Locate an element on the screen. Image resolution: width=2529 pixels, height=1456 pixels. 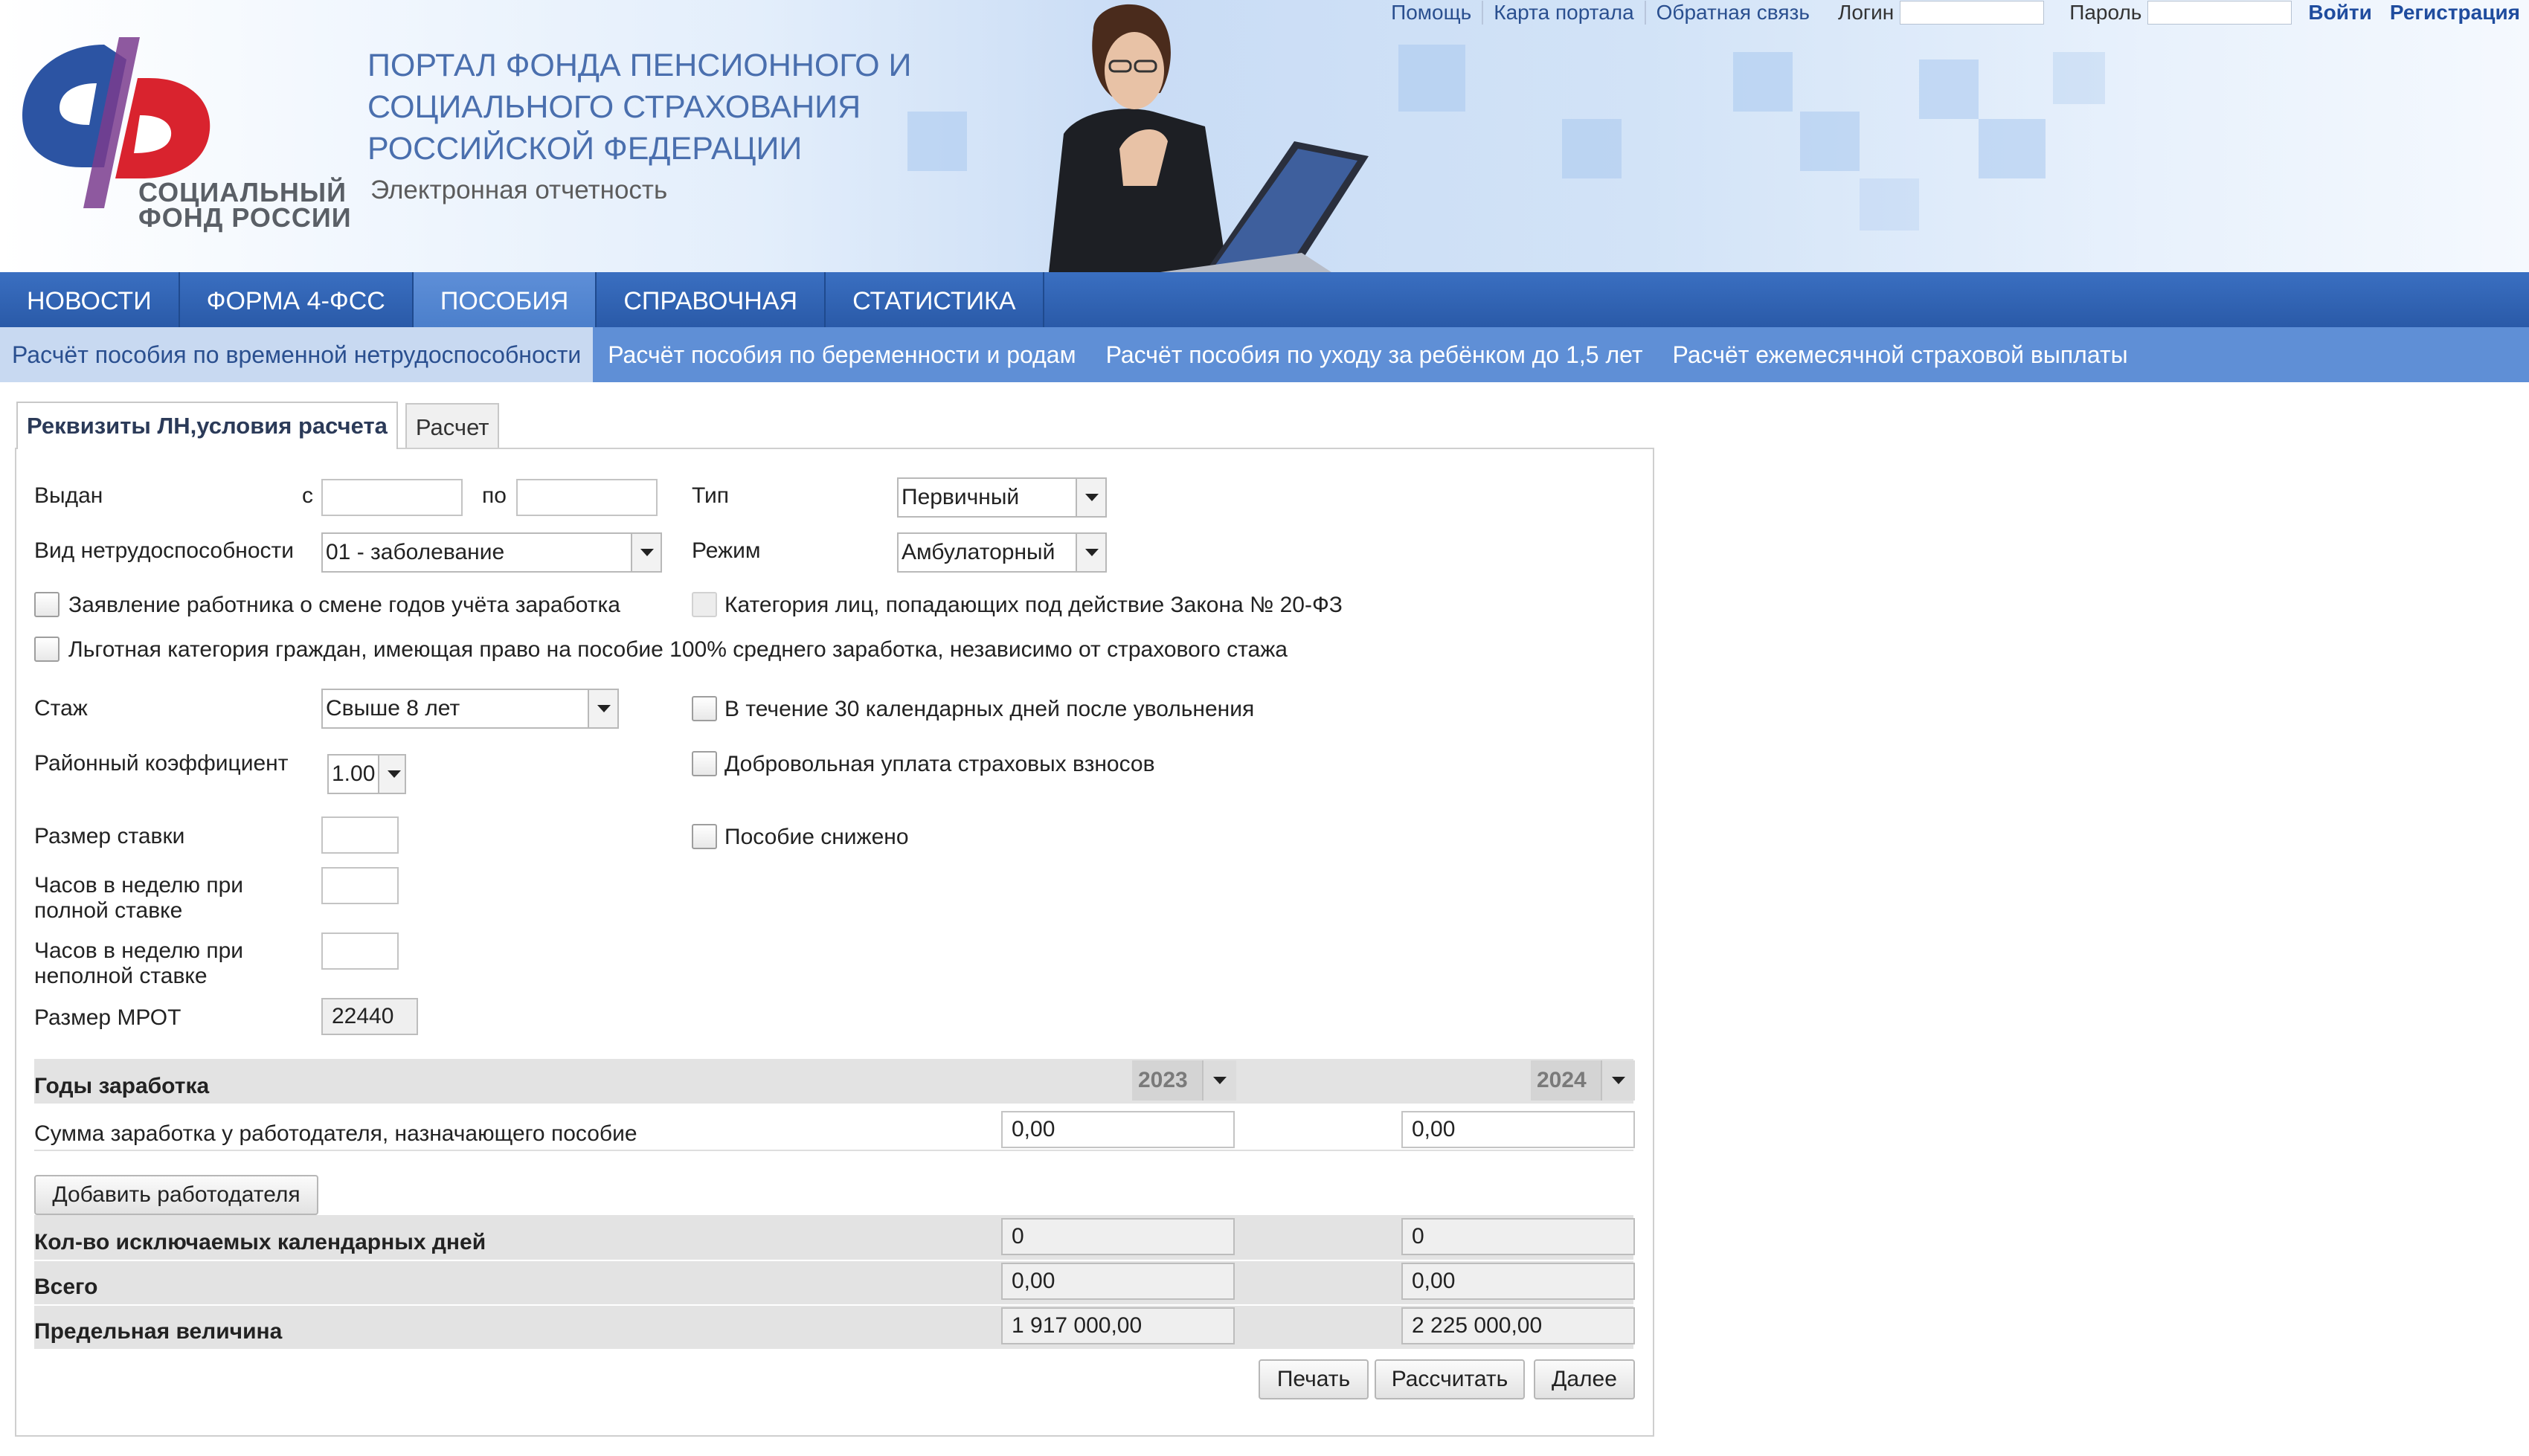
tab-requisites: Реквизиты ЛН,условия расчета is located at coordinates (207, 426).